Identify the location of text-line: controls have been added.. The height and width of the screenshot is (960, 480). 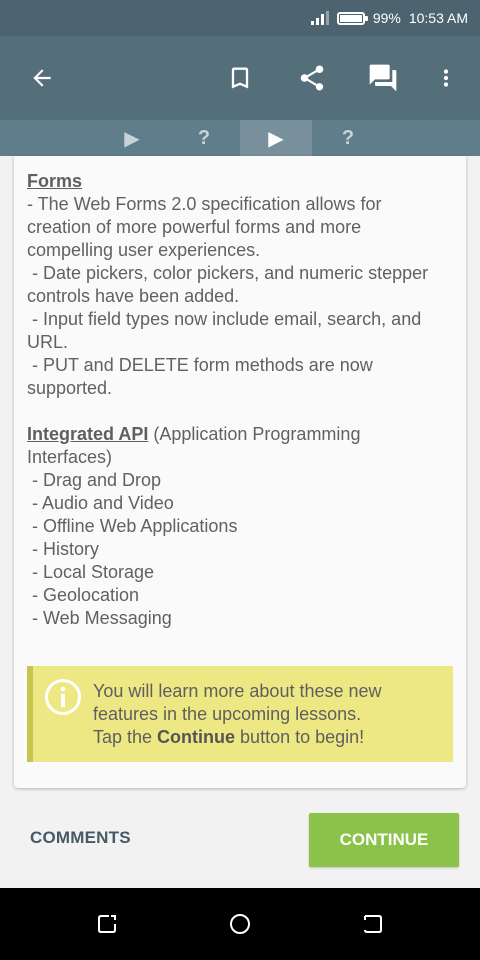
(133, 296).